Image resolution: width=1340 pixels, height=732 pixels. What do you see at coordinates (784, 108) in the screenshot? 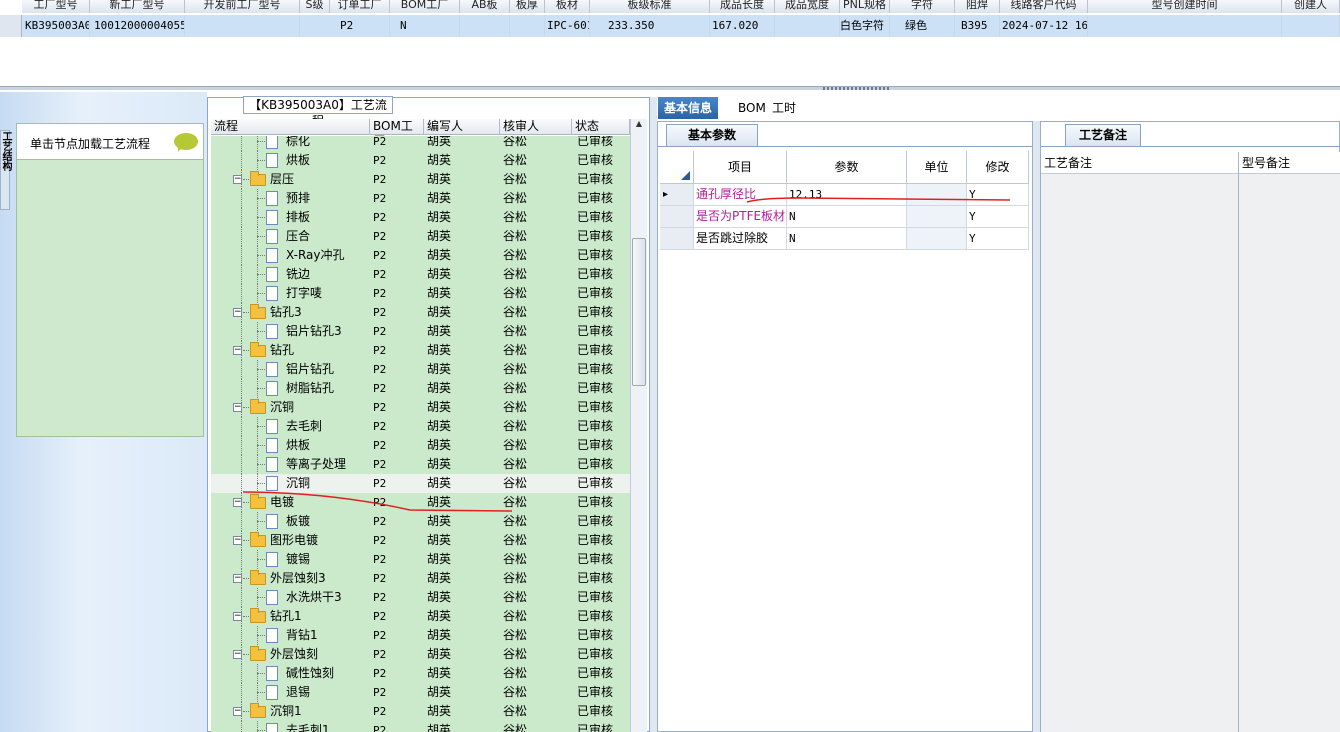
I see `tab-hours: 工时` at bounding box center [784, 108].